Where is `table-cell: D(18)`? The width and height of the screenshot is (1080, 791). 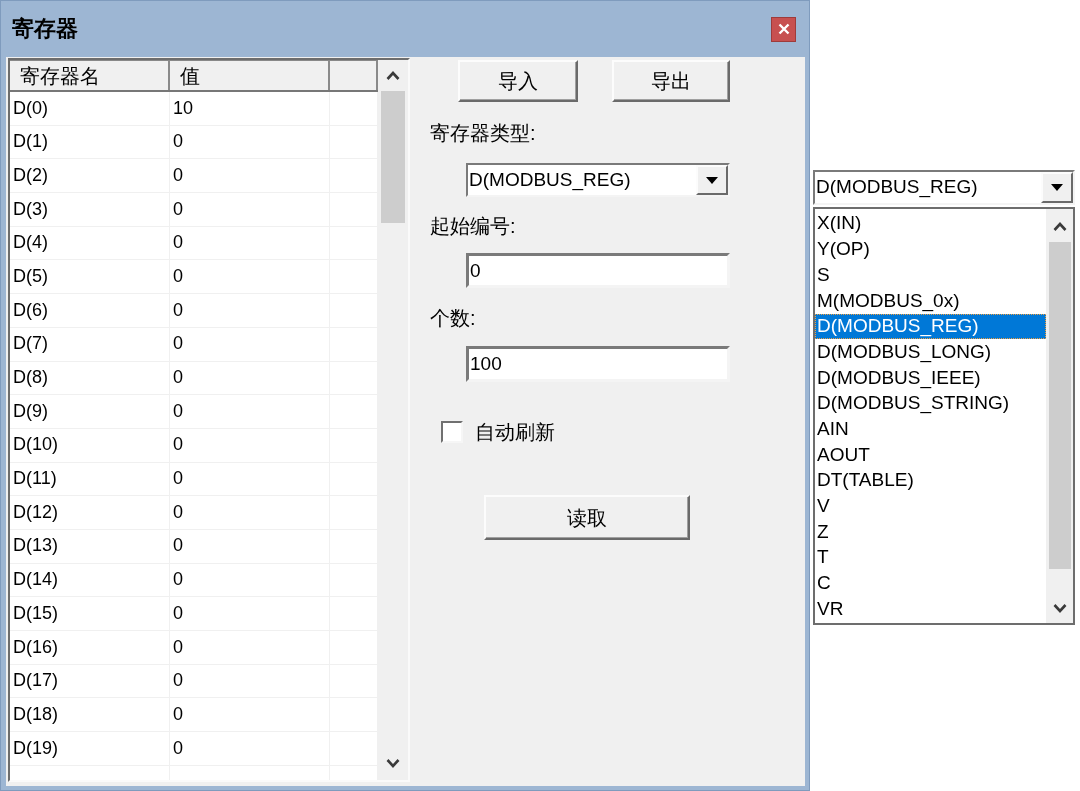 table-cell: D(18) is located at coordinates (90, 715).